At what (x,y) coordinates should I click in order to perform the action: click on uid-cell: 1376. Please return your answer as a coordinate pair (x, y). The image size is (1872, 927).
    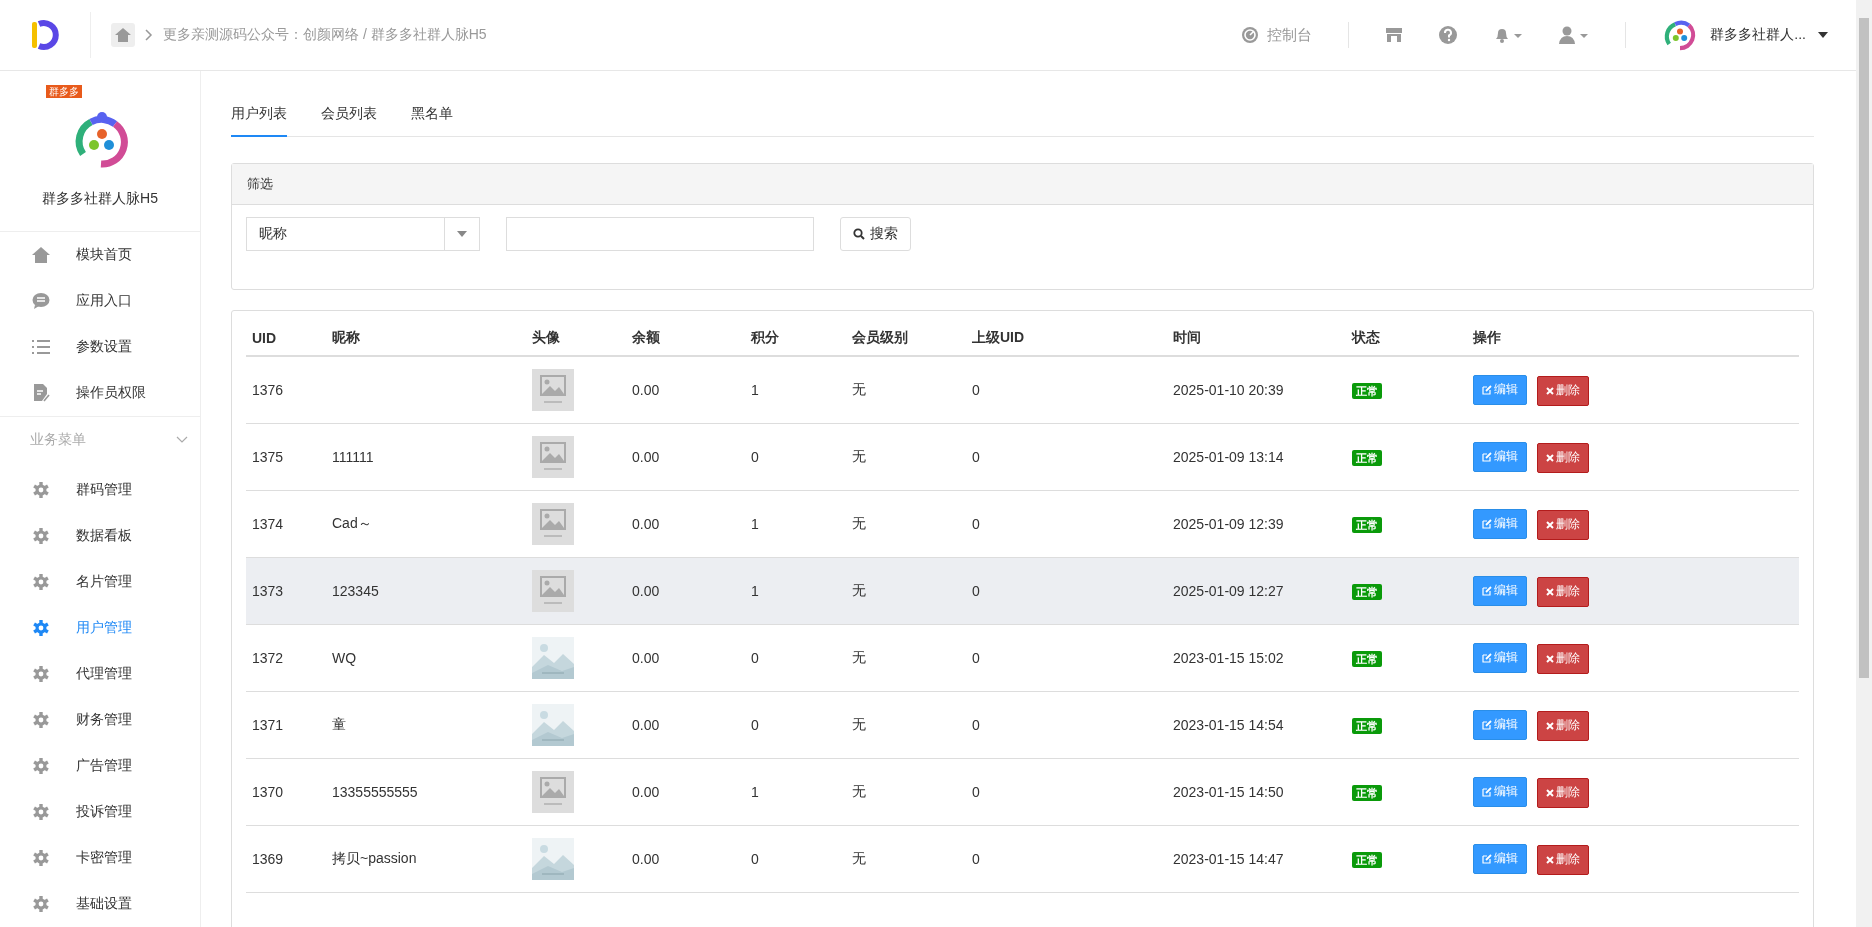
    Looking at the image, I should click on (268, 390).